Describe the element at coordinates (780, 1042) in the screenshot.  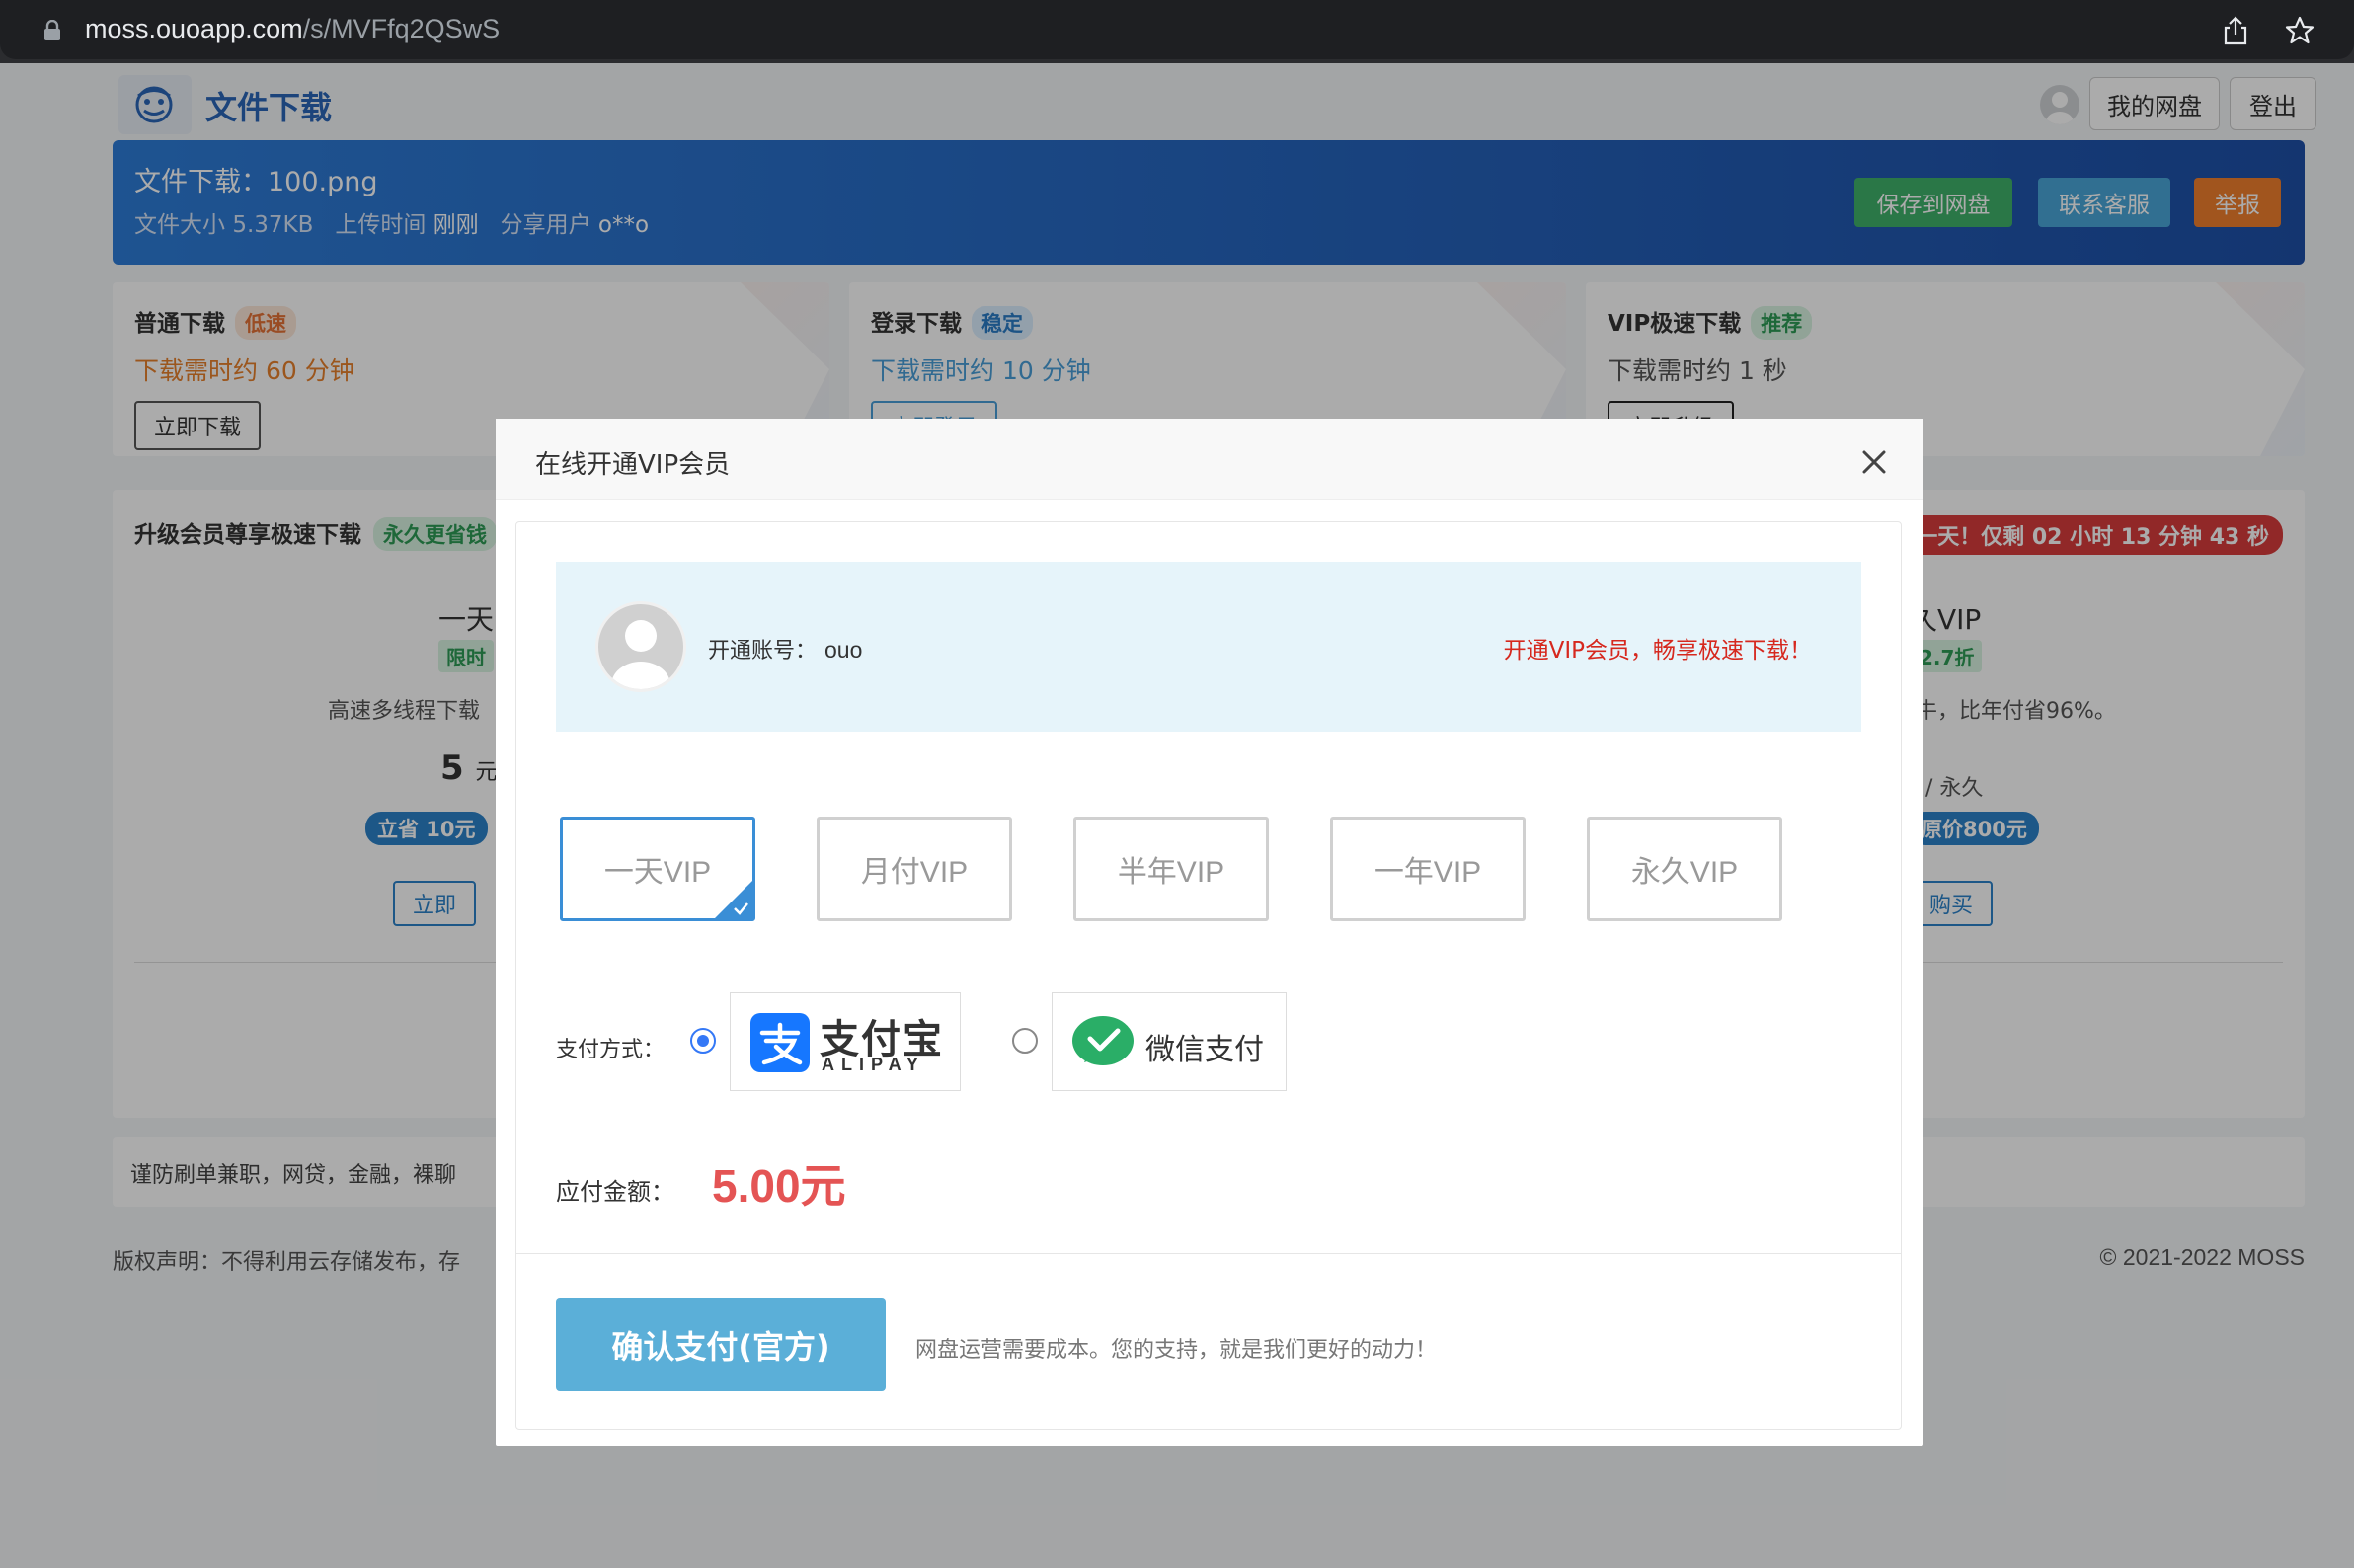
I see `alipay-logo-icon` at that location.